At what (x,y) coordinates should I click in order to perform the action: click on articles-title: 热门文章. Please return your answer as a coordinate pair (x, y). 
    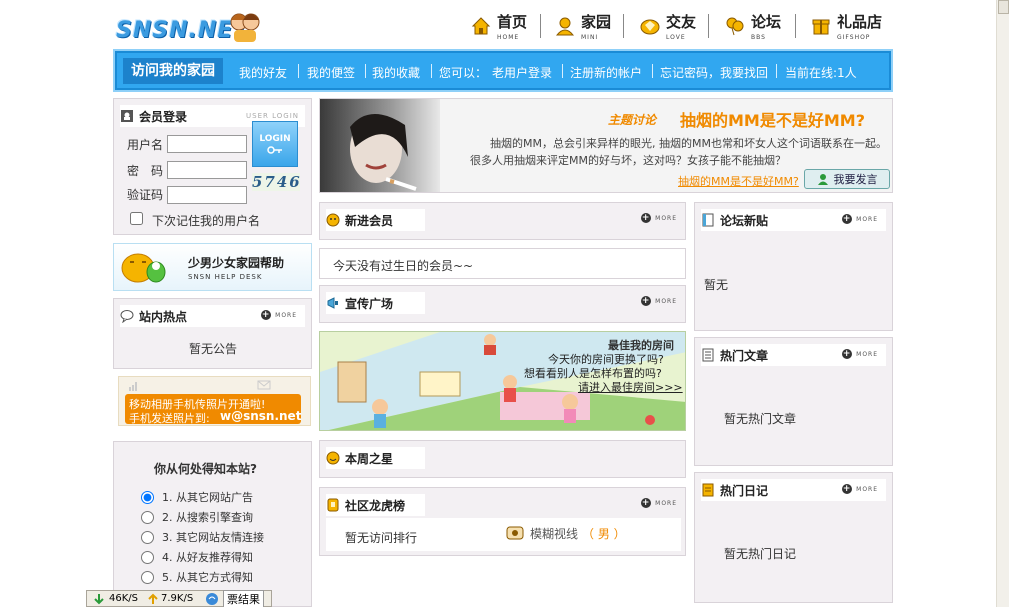
    Looking at the image, I should click on (744, 355).